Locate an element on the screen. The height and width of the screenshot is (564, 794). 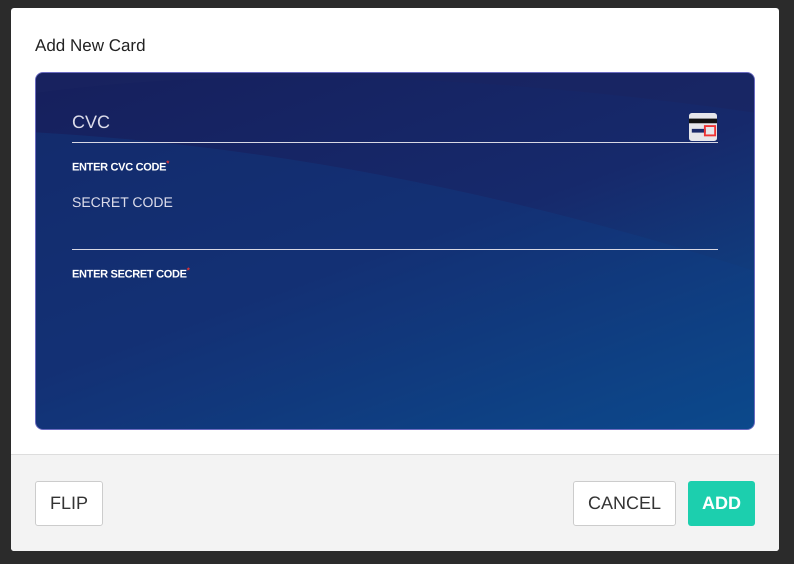
field-label: SECRET CODE is located at coordinates (123, 202).